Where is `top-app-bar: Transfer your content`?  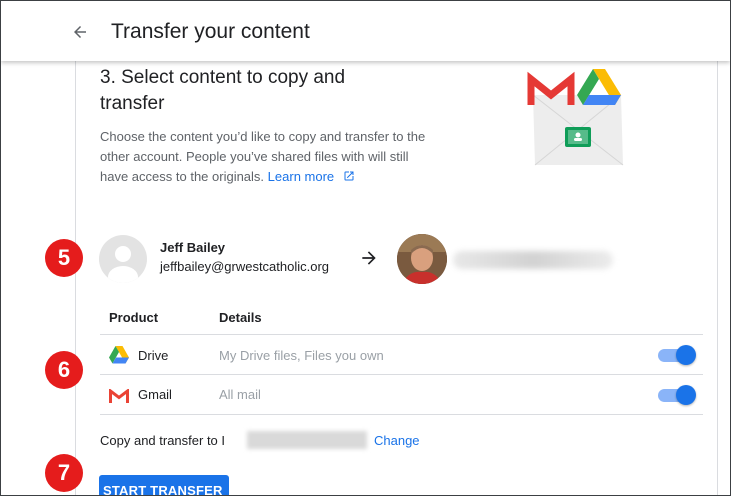 top-app-bar: Transfer your content is located at coordinates (365, 31).